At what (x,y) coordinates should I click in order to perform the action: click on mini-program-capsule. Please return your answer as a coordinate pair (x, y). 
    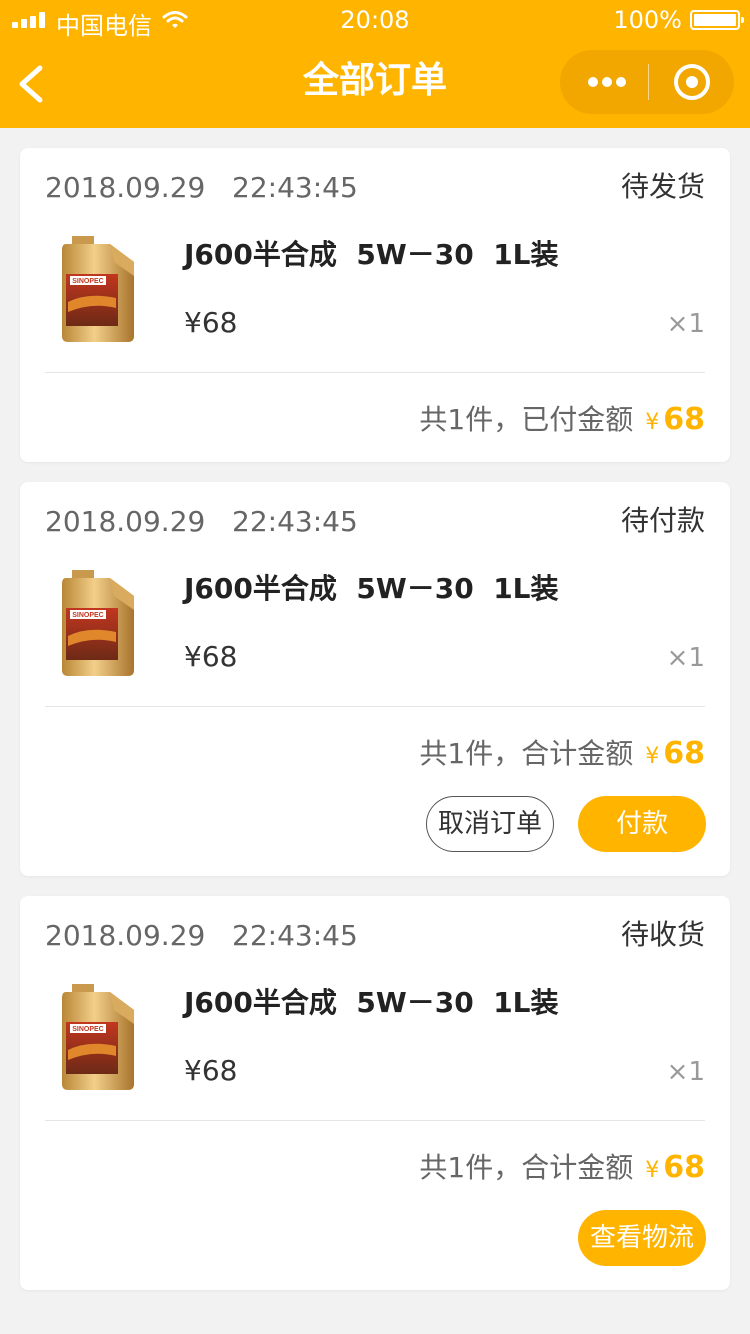
    Looking at the image, I should click on (647, 82).